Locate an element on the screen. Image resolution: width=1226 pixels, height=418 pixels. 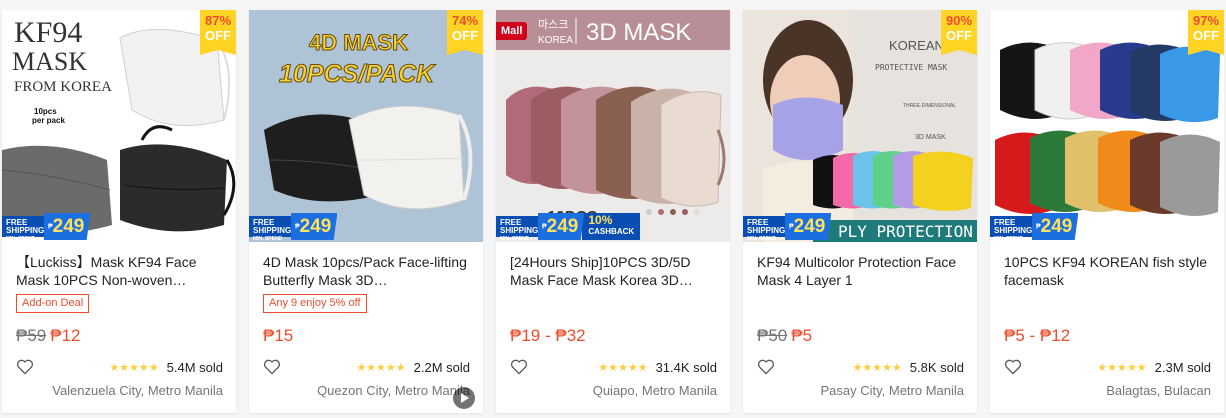
discount-percent: 74% is located at coordinates (465, 20).